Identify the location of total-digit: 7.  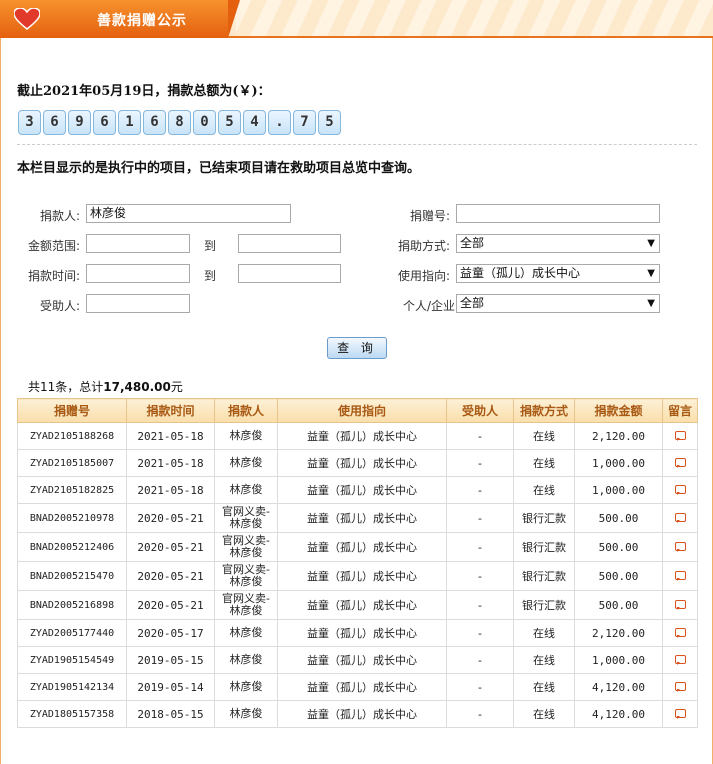
(304, 122).